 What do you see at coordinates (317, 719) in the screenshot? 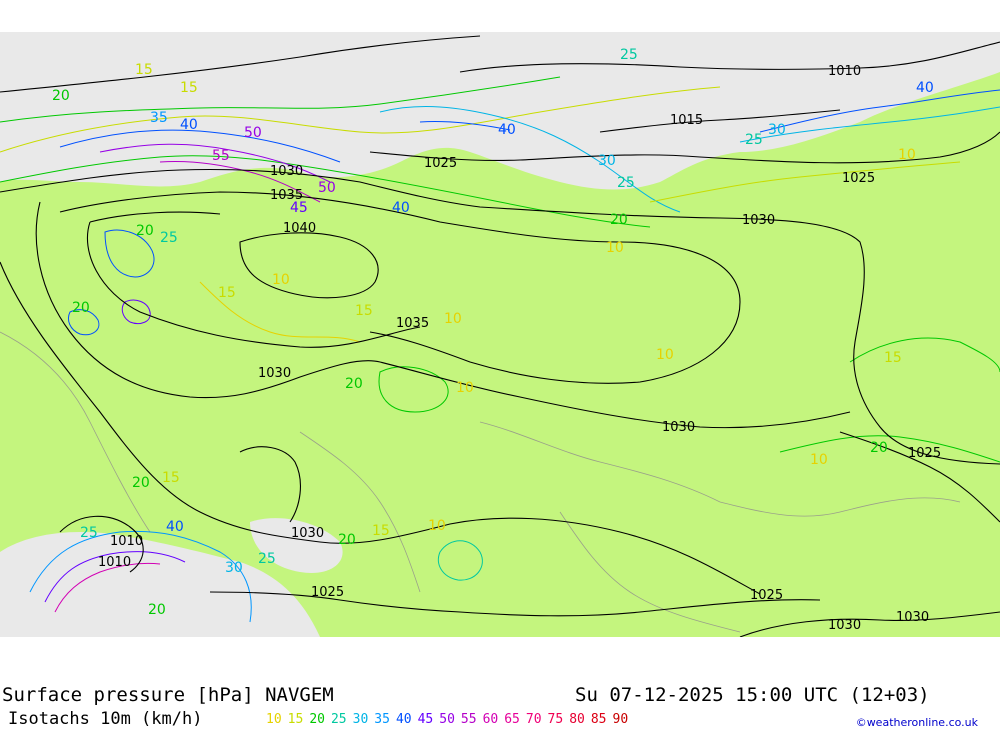
I see `legend-value-20: 20` at bounding box center [317, 719].